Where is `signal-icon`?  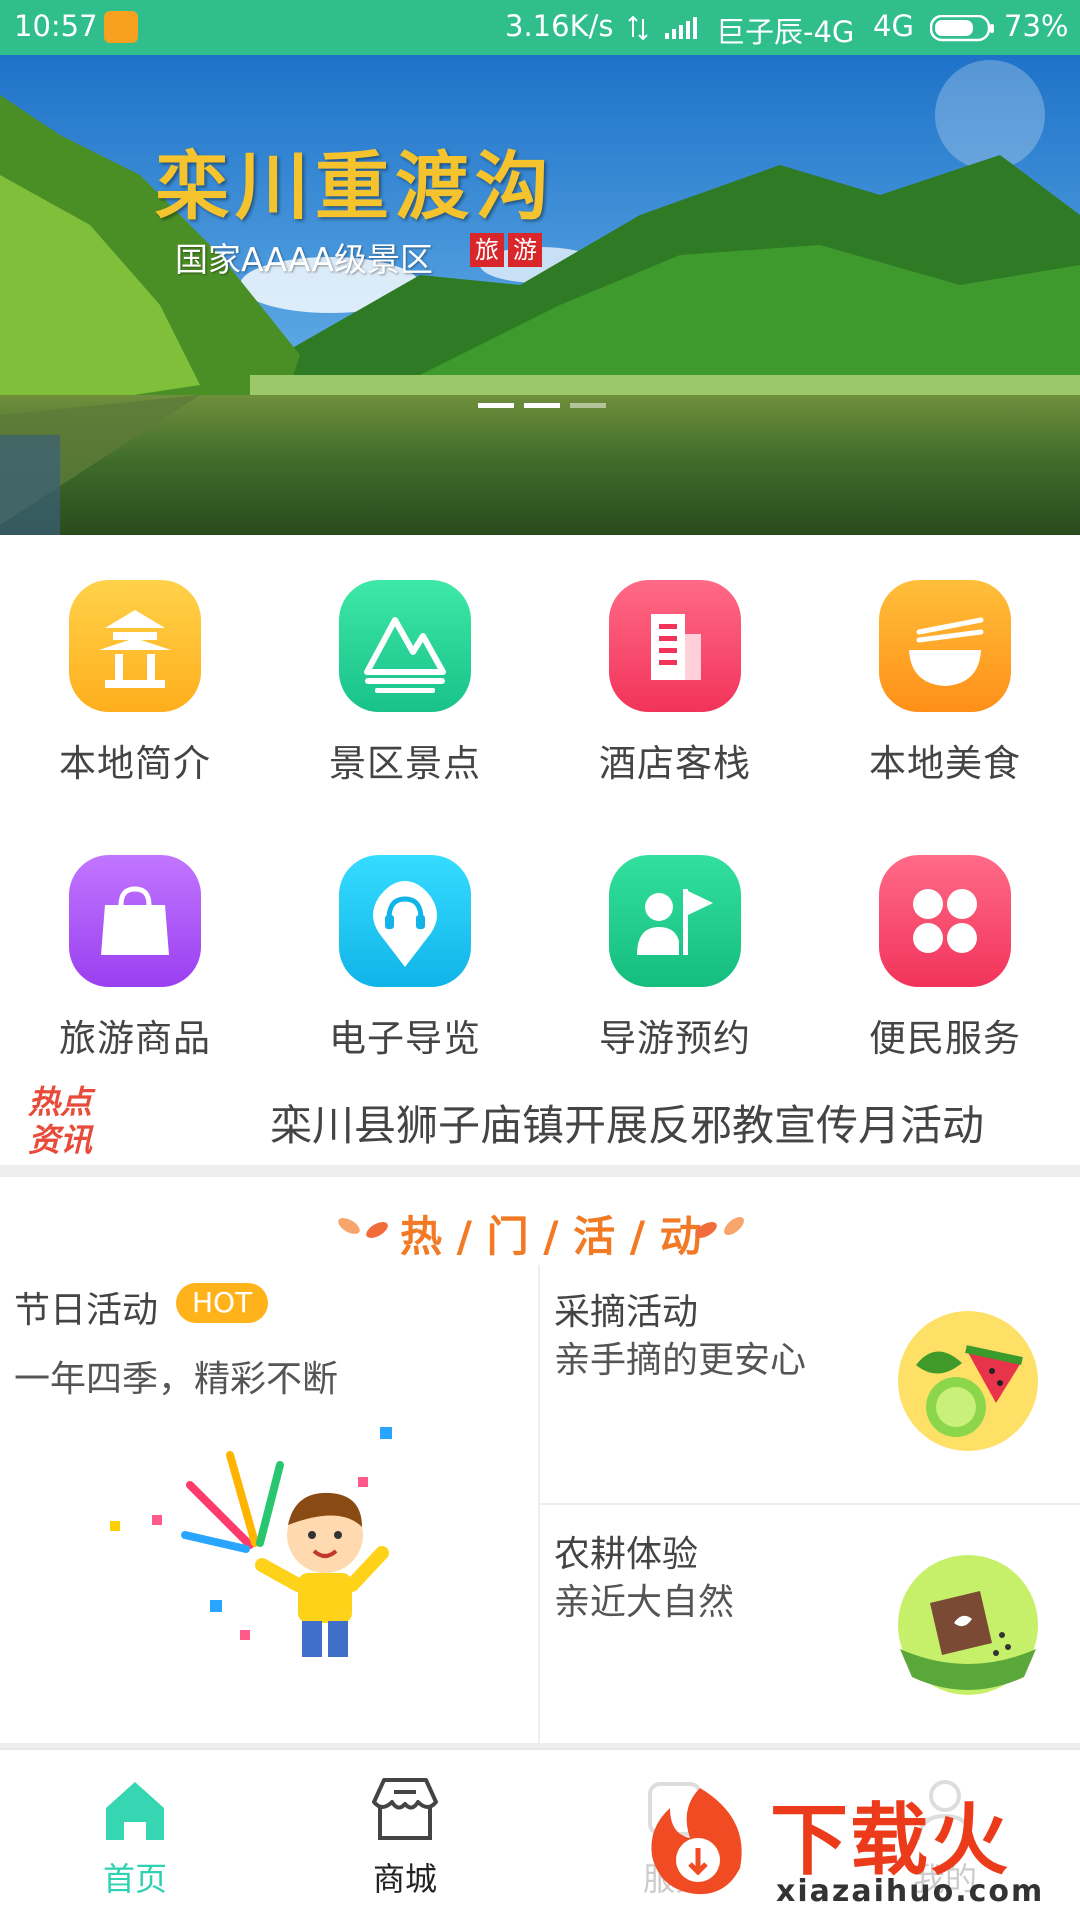
signal-icon is located at coordinates (683, 31).